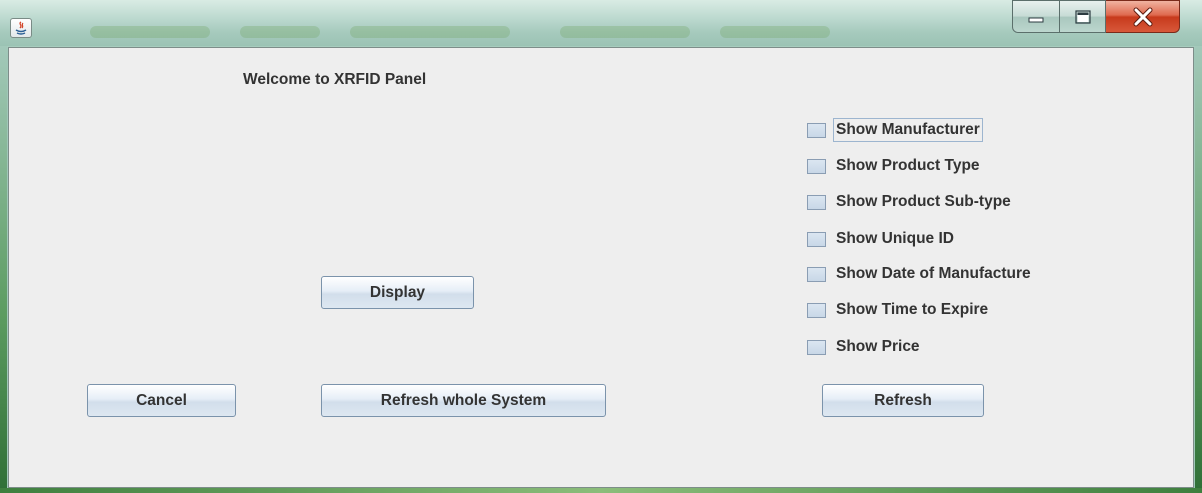 This screenshot has width=1202, height=493. What do you see at coordinates (335, 79) in the screenshot?
I see `welcome-heading: Welcome to XRFID Panel` at bounding box center [335, 79].